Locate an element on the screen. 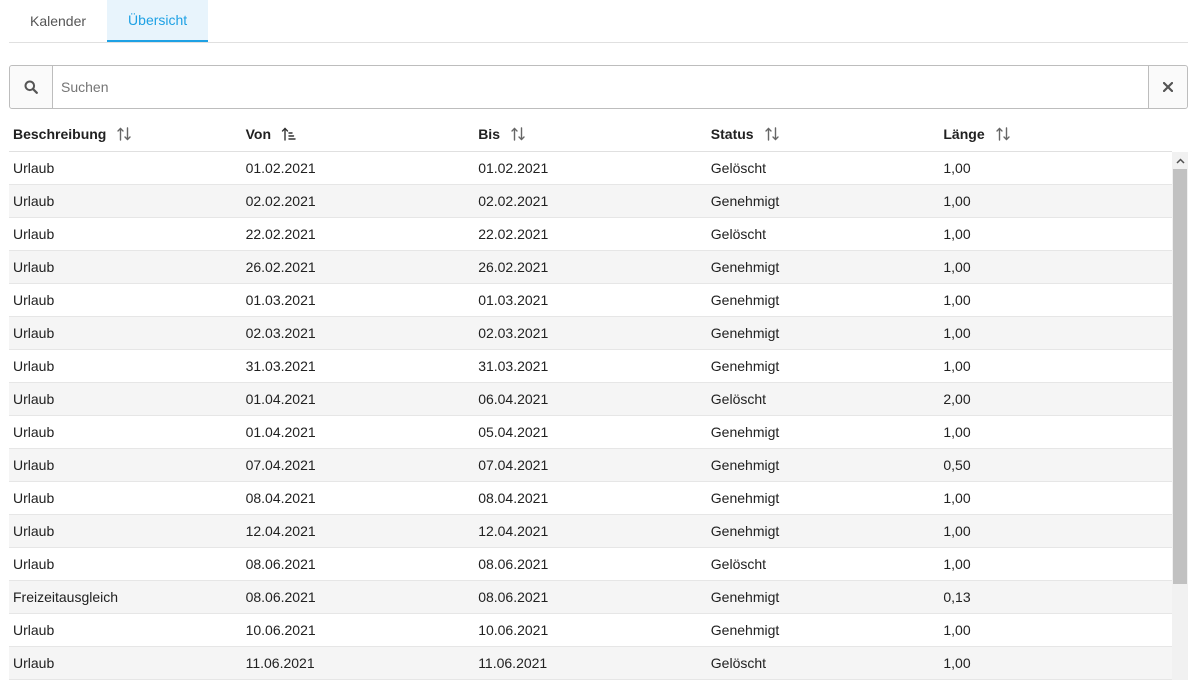 The image size is (1191, 680). sort-ascending-icon is located at coordinates (289, 134).